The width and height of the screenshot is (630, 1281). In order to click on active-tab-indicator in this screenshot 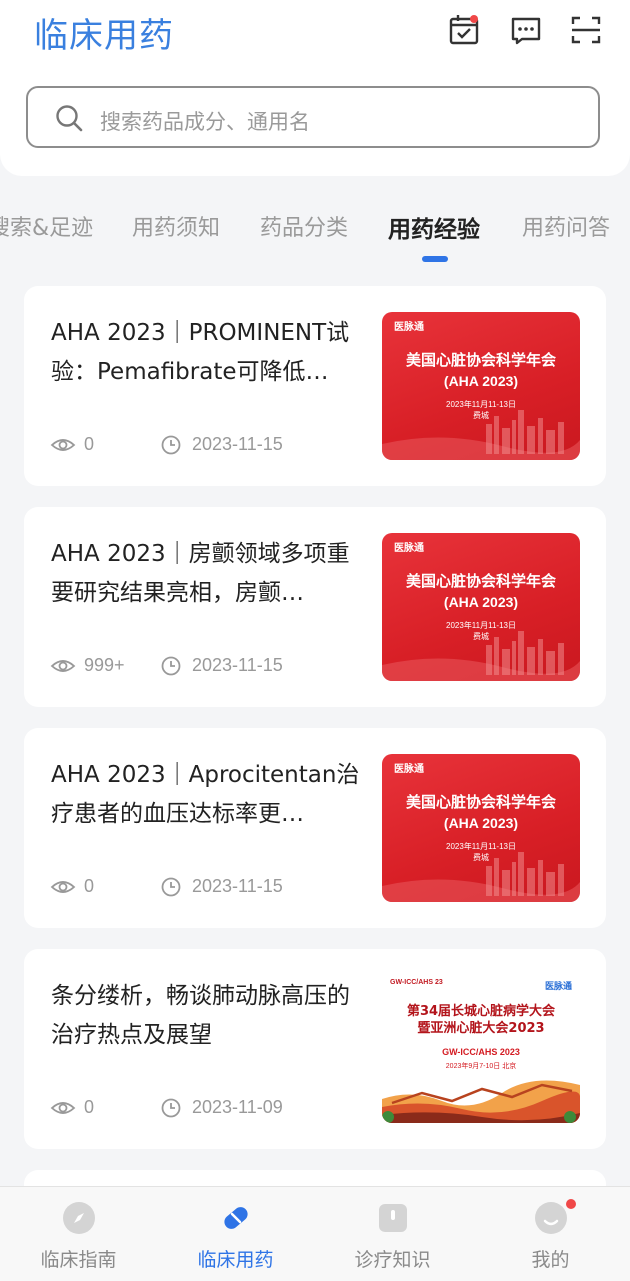, I will do `click(435, 259)`.